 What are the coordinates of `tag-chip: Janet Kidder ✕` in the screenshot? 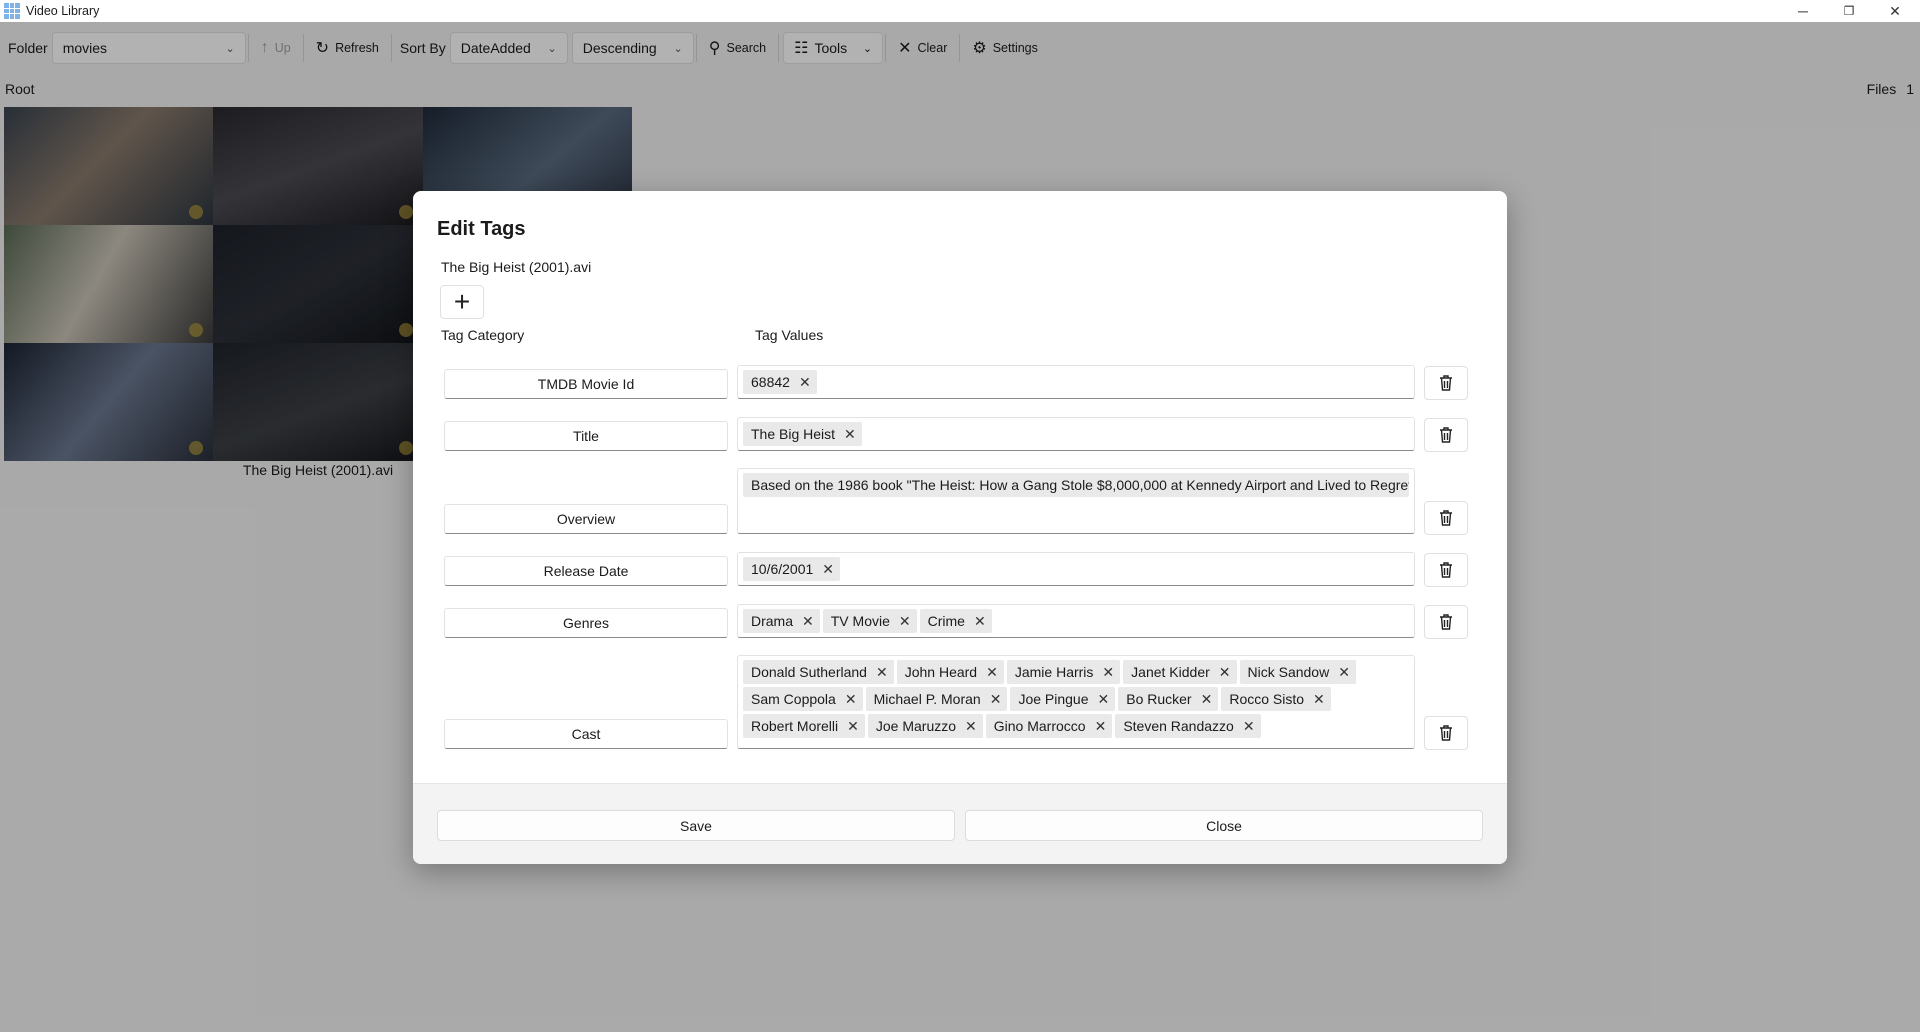 It's located at (1180, 672).